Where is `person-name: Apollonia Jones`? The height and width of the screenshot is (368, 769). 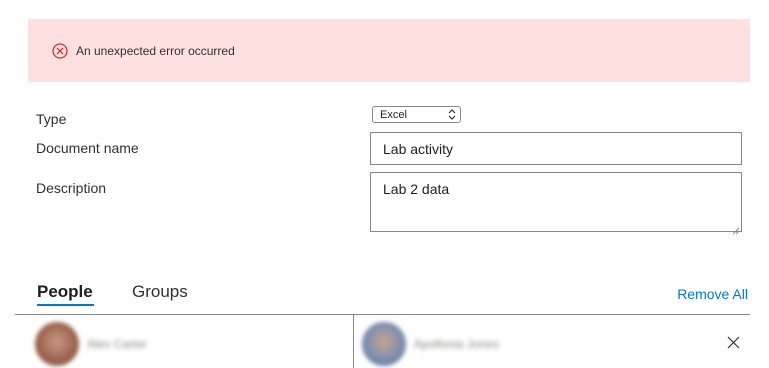
person-name: Apollonia Jones is located at coordinates (456, 344).